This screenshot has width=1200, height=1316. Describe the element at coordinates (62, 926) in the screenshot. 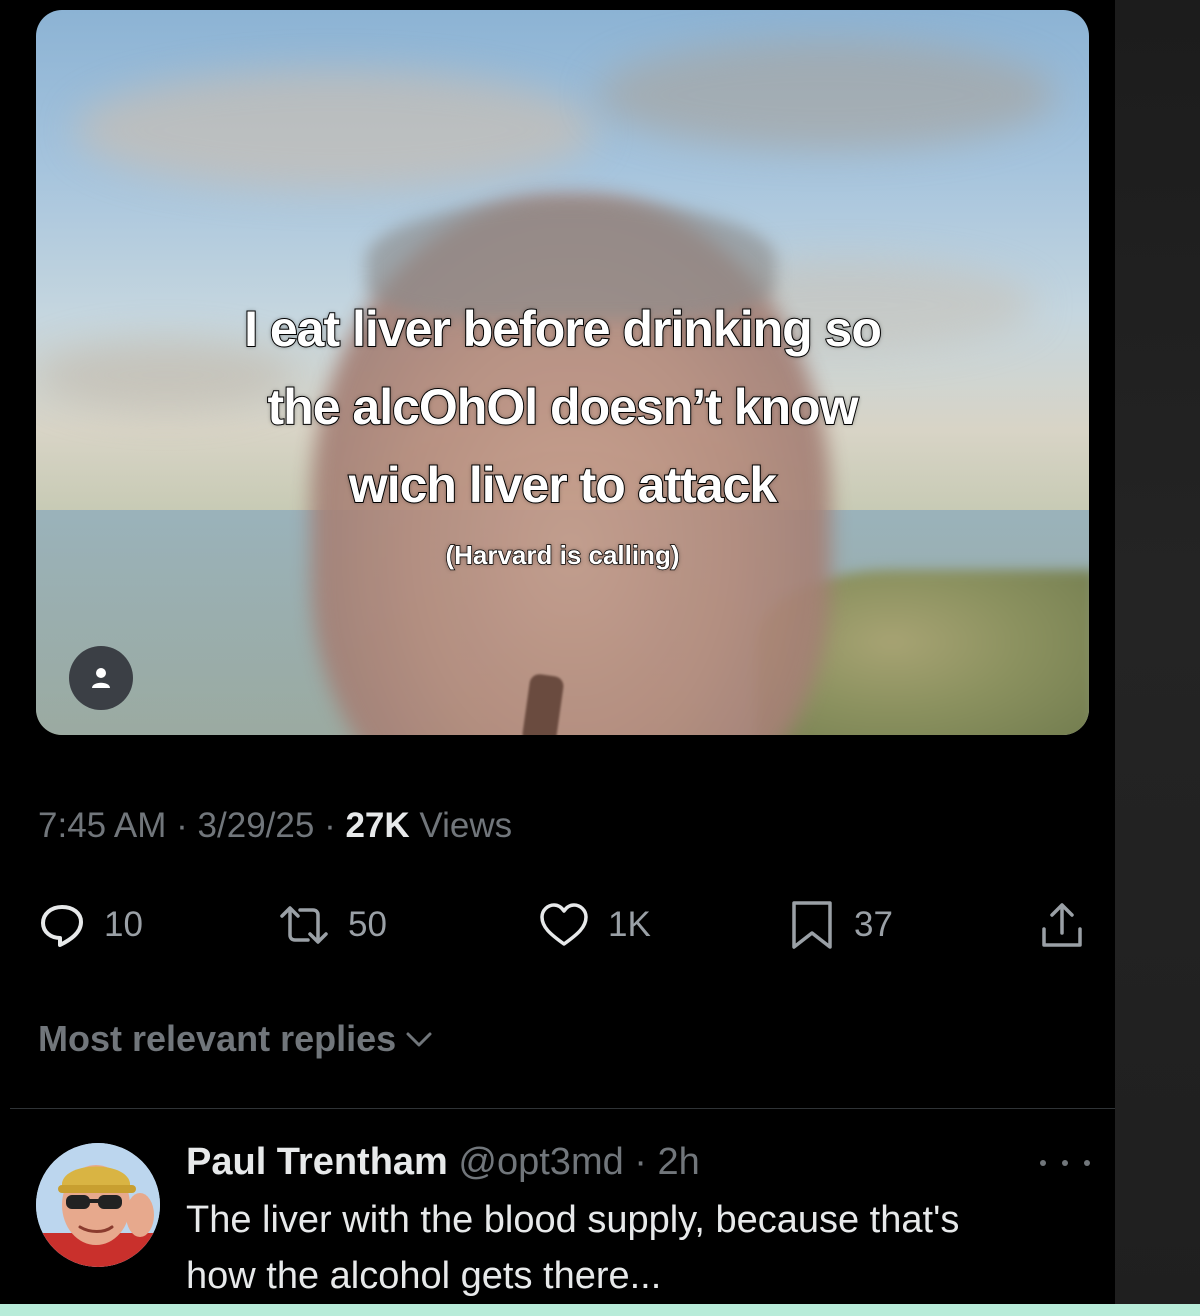

I see `speech-bubble-icon` at that location.